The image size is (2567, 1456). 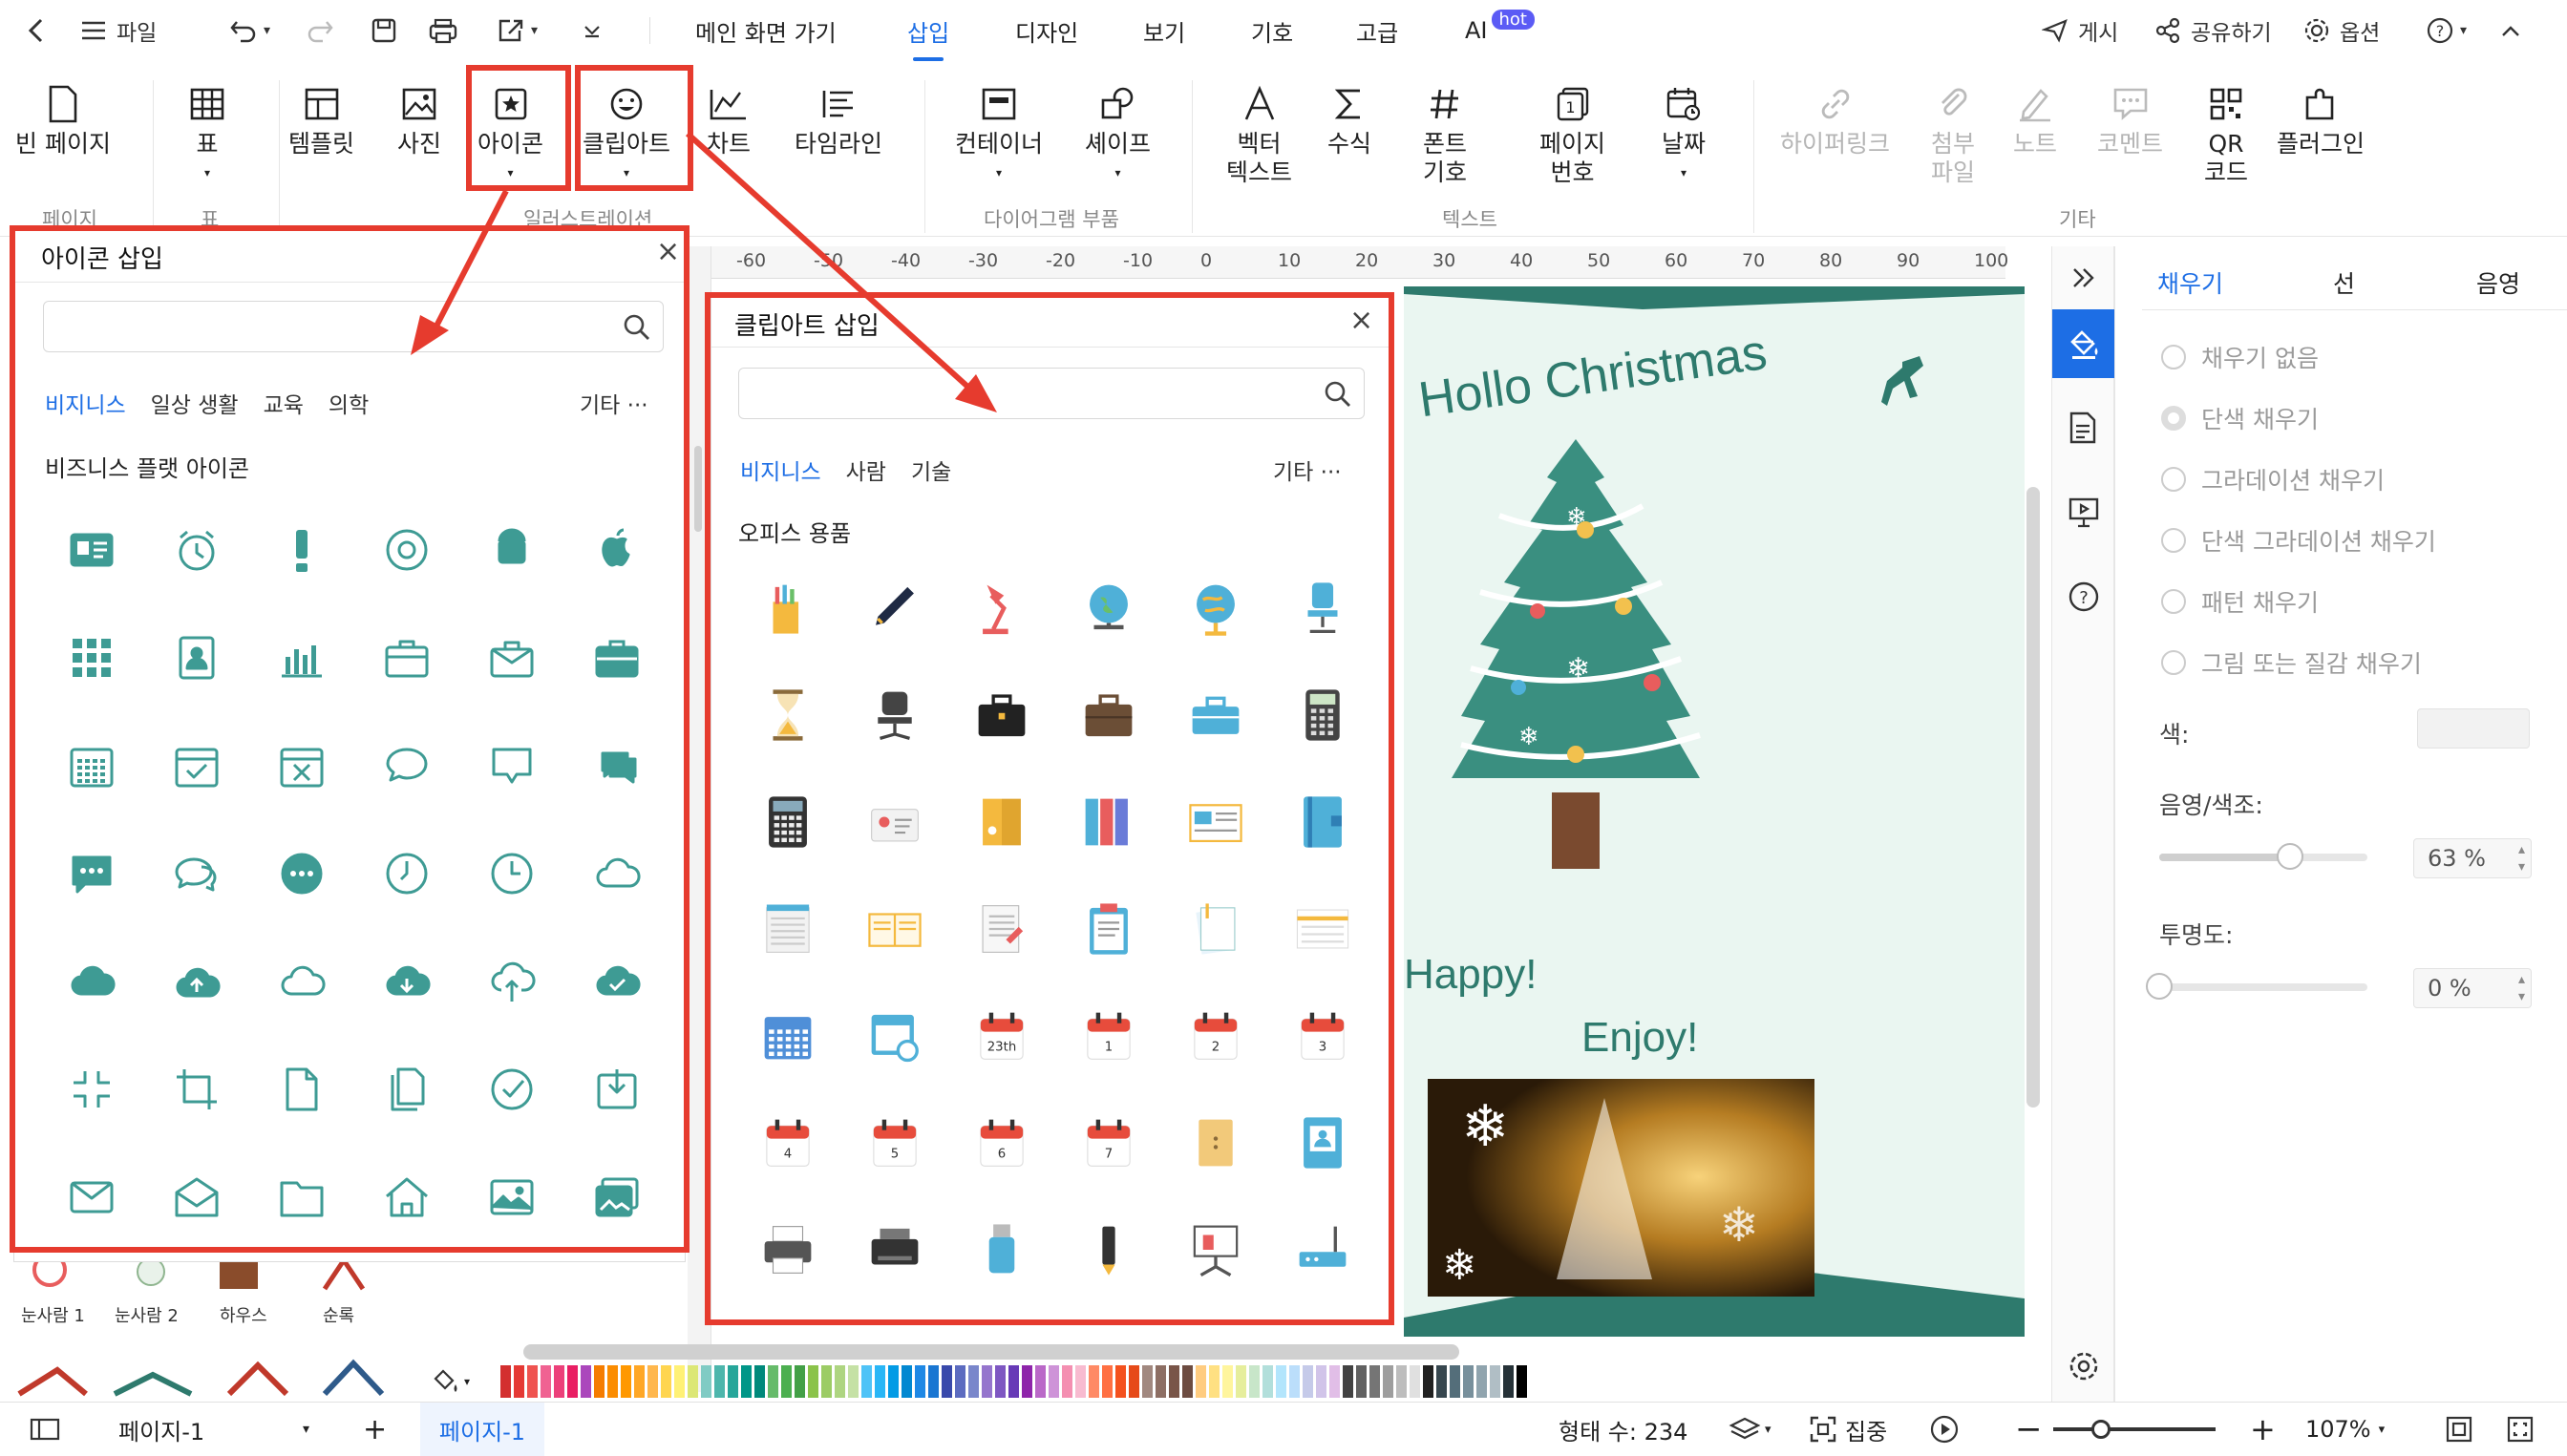 I want to click on fill-tool-button, so click(x=2084, y=344).